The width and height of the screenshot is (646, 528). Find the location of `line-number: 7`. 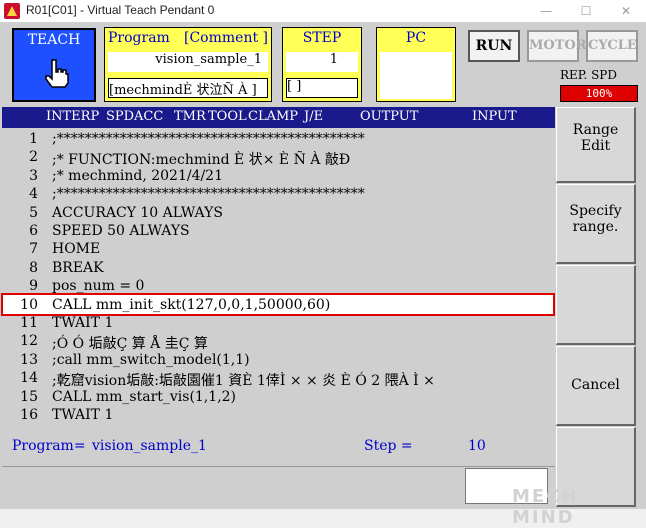

line-number: 7 is located at coordinates (33, 249).